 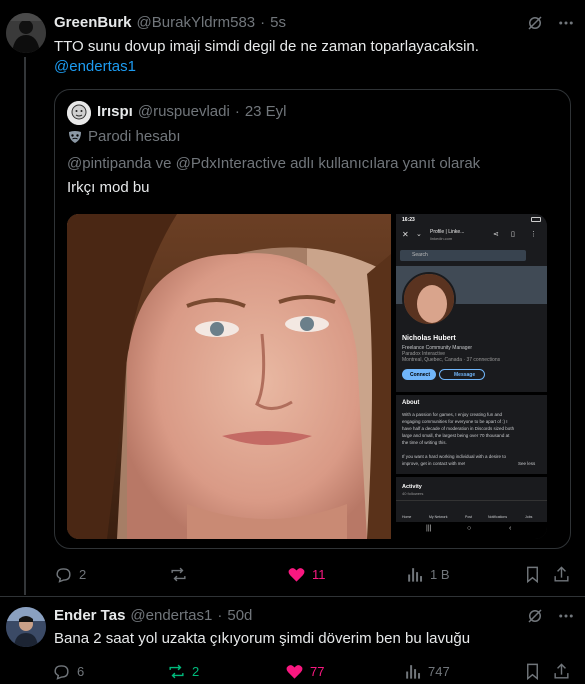 What do you see at coordinates (471, 220) in the screenshot?
I see `phone-status-bar: 16:23` at bounding box center [471, 220].